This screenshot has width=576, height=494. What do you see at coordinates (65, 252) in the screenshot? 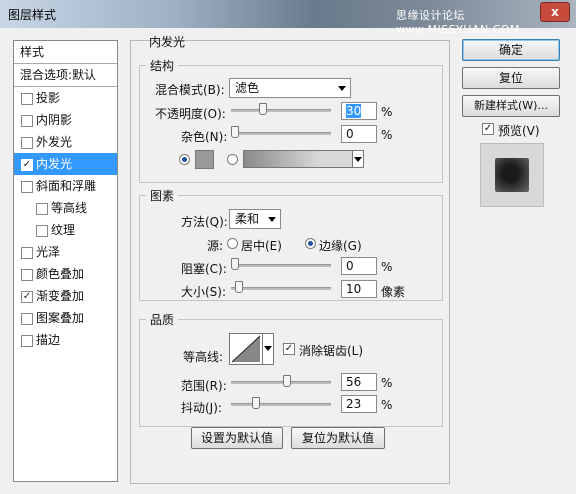
I see `style-item: 光泽` at bounding box center [65, 252].